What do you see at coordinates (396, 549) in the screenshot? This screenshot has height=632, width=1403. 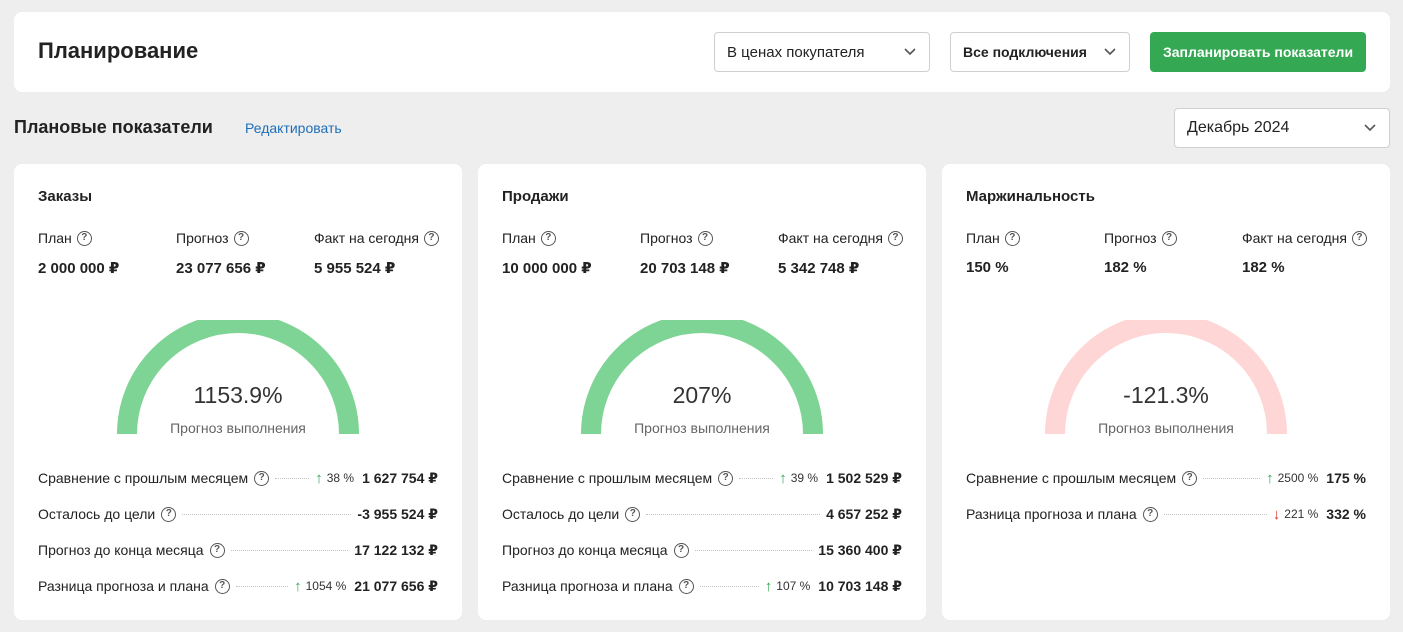 I see `stat-value: 17 122 132 ₽` at bounding box center [396, 549].